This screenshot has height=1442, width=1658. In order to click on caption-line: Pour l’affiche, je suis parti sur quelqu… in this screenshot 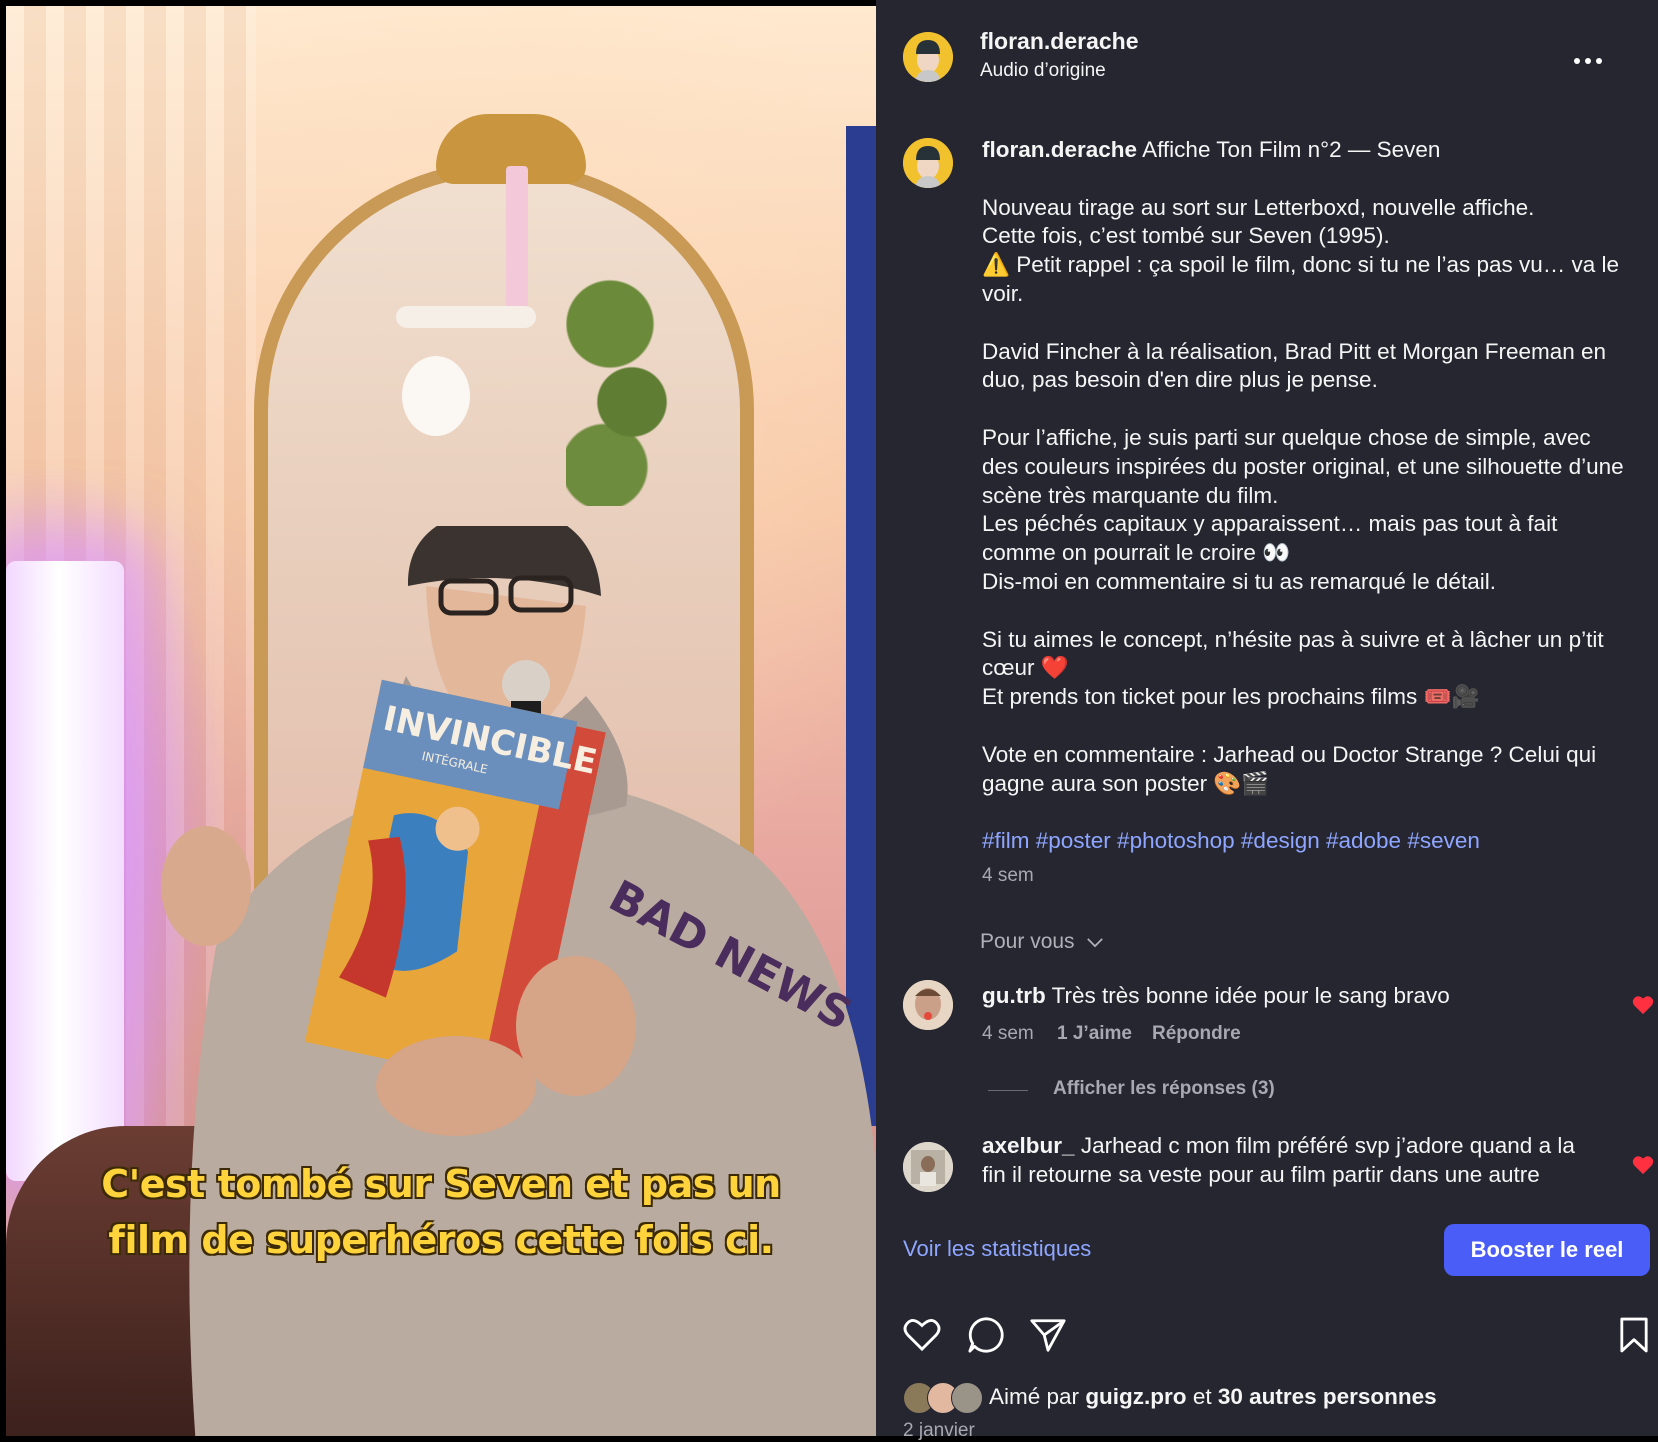, I will do `click(1303, 466)`.